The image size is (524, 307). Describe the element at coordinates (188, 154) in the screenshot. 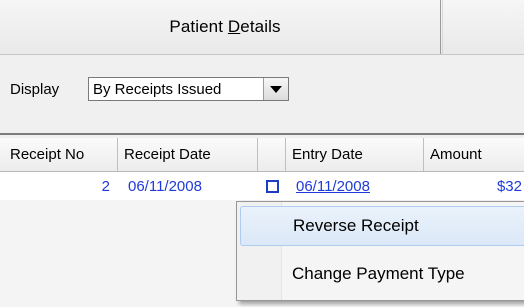

I see `column-header-receipt-date: Receipt Date` at that location.